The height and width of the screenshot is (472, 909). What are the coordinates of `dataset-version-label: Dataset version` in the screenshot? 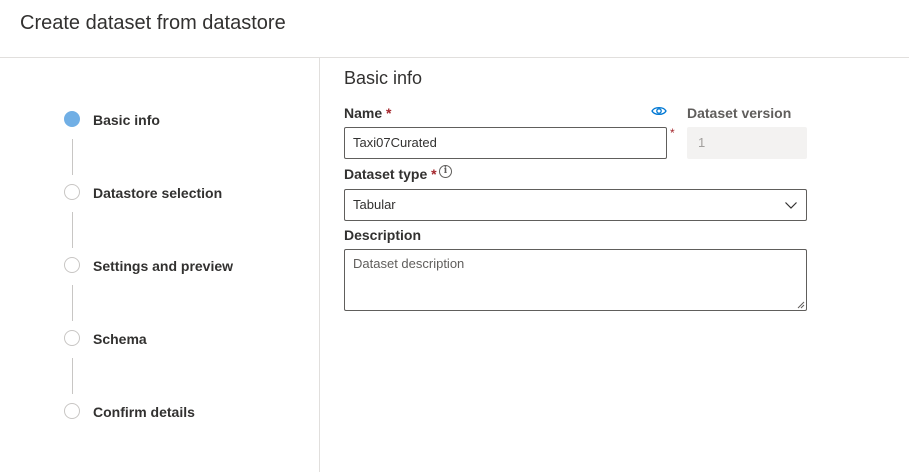 It's located at (739, 113).